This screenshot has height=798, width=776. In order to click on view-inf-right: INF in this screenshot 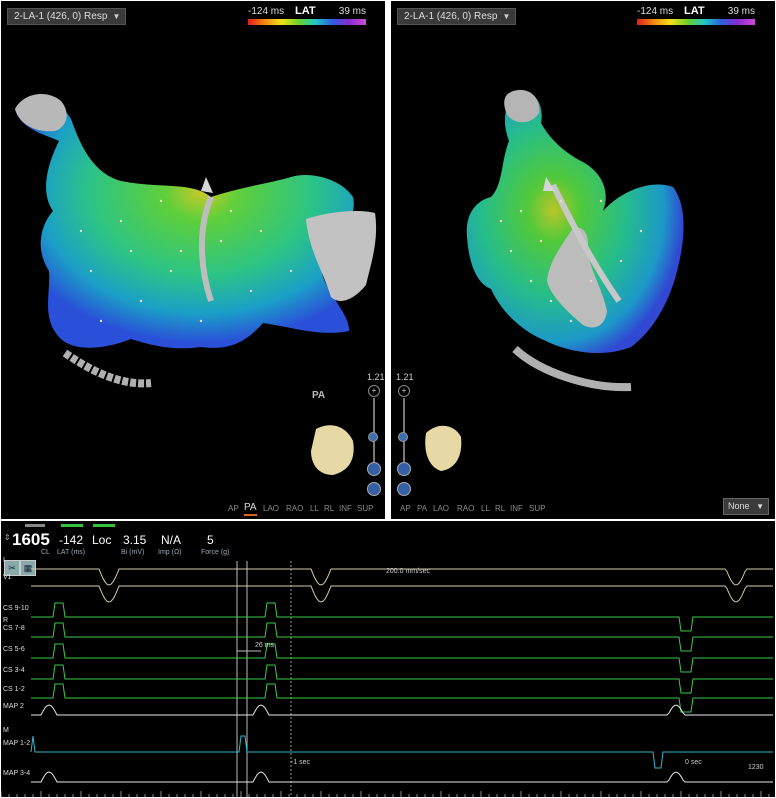, I will do `click(516, 508)`.